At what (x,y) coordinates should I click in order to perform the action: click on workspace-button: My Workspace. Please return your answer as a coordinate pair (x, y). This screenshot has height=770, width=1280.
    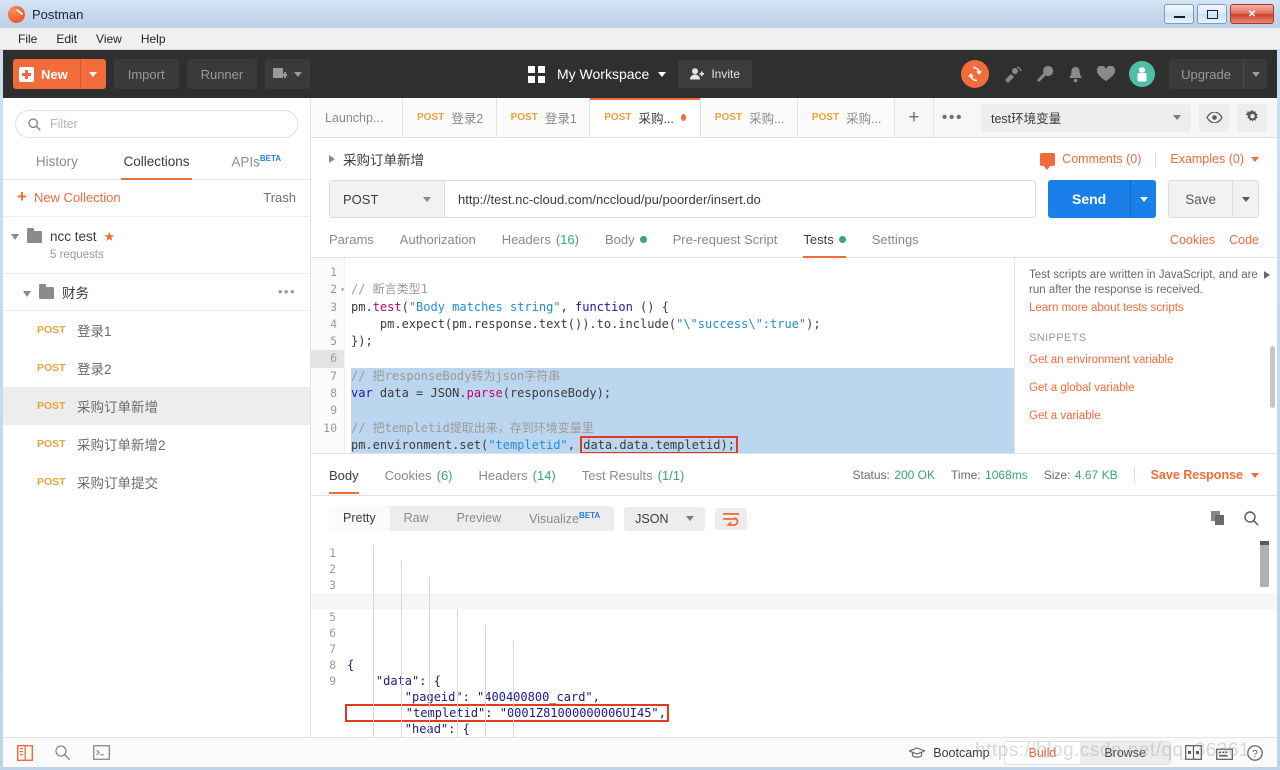
    Looking at the image, I should click on (612, 74).